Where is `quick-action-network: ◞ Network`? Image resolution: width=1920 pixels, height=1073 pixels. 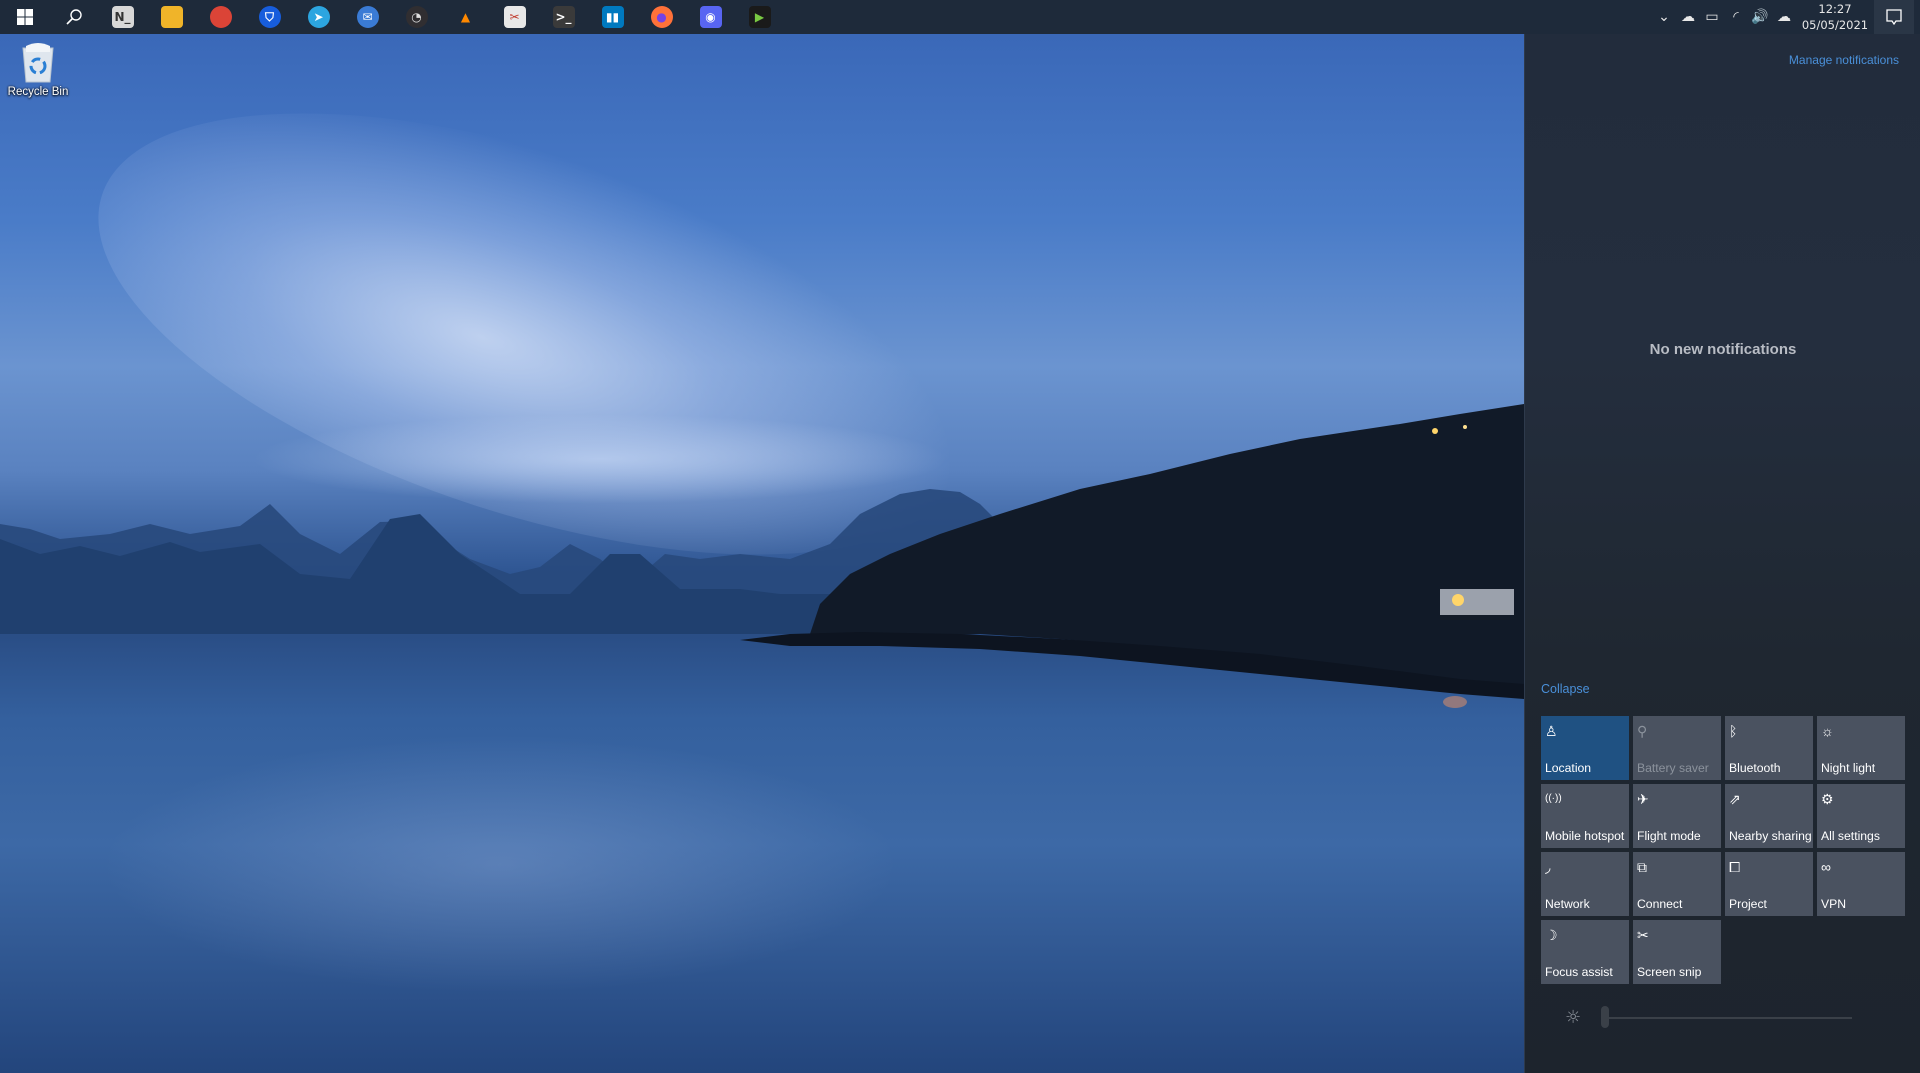
quick-action-network: ◞ Network is located at coordinates (1585, 884).